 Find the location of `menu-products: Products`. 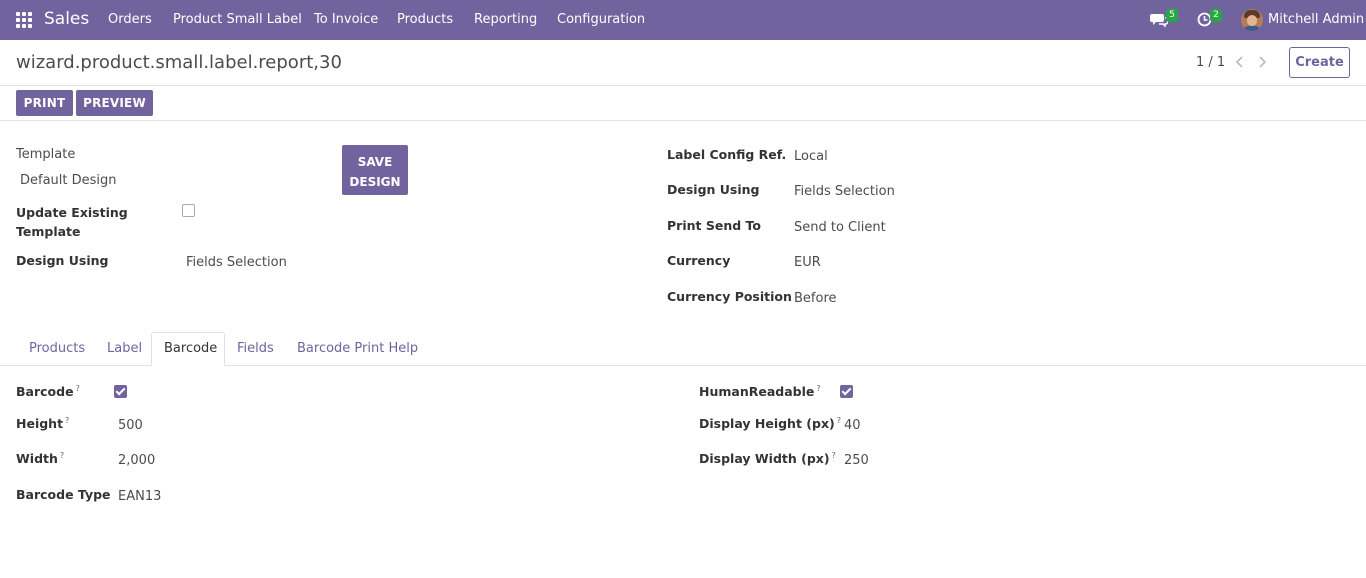

menu-products: Products is located at coordinates (425, 19).